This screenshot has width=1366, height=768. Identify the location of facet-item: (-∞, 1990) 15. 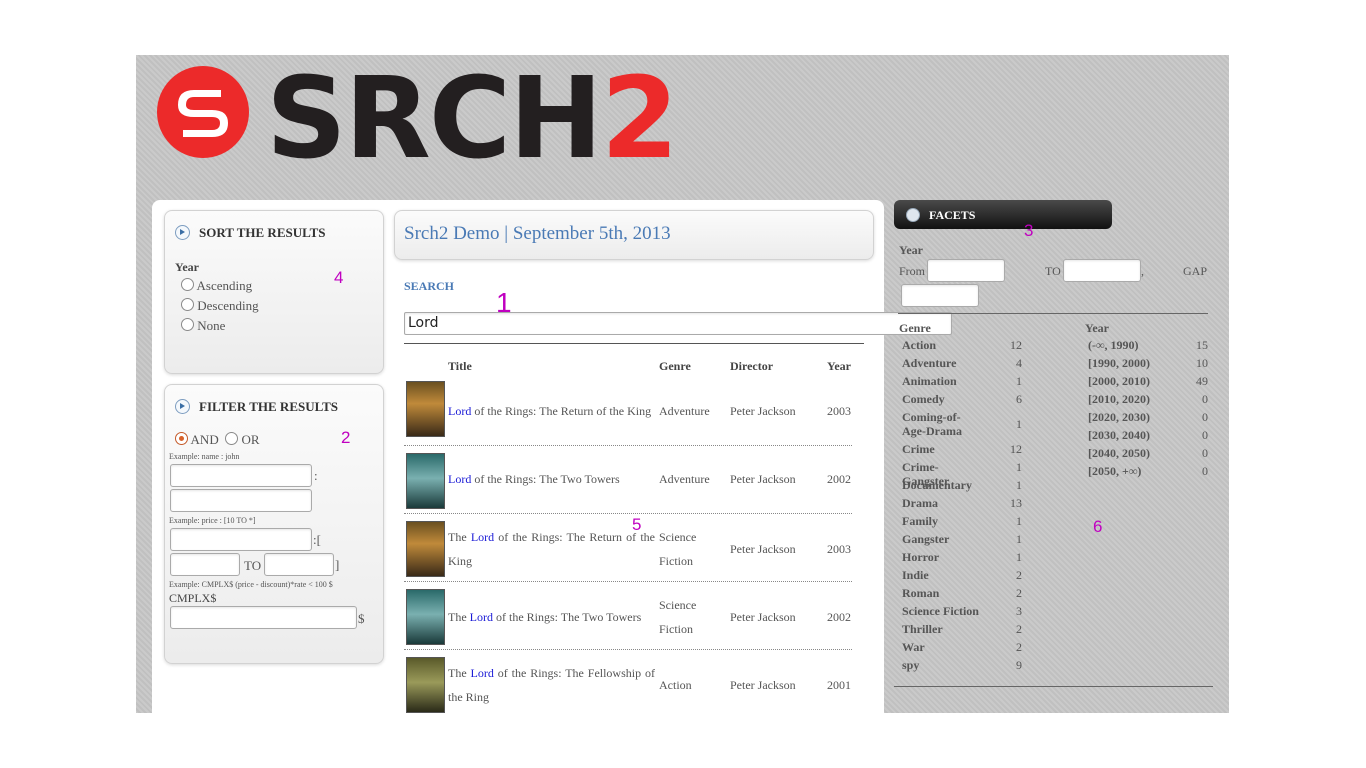
(1148, 347).